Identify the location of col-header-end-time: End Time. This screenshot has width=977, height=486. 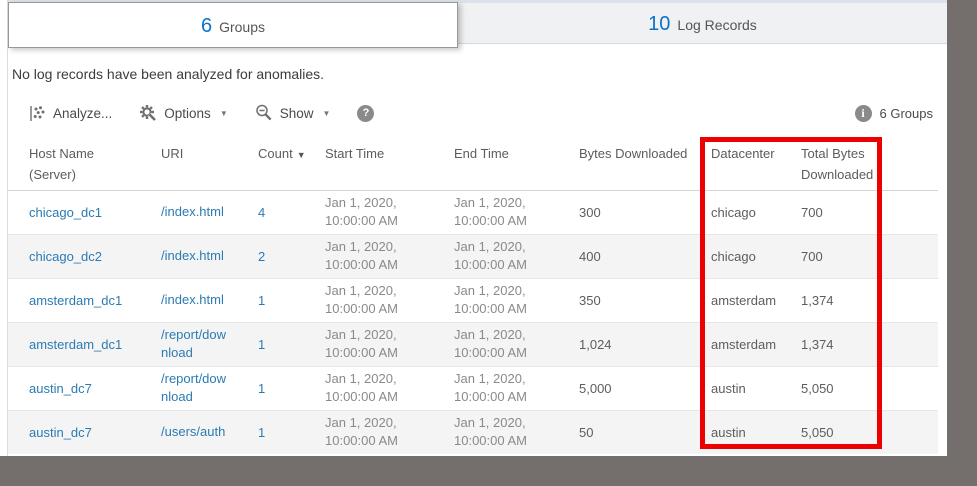
(516, 164).